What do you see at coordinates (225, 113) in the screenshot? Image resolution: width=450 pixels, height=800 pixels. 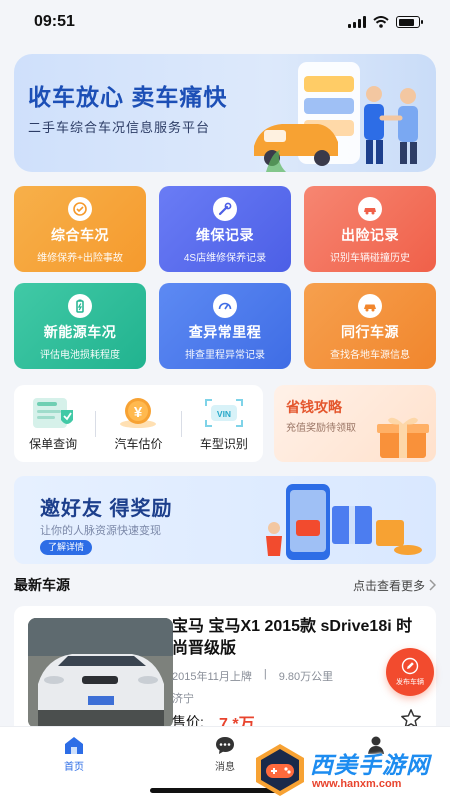 I see `hero-banner: 收车放心 卖车痛快 二手车综合车况信息服务平台` at bounding box center [225, 113].